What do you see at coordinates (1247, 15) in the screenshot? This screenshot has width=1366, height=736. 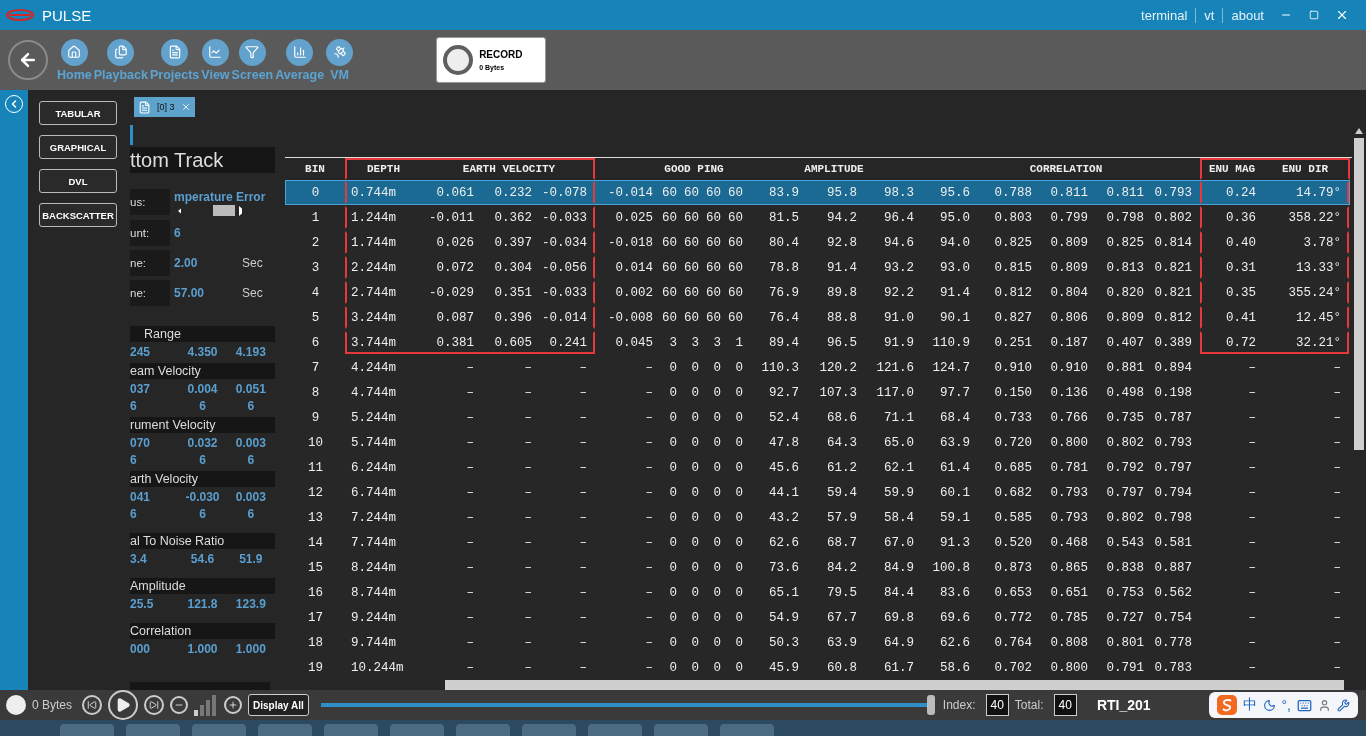 I see `top-link: about` at bounding box center [1247, 15].